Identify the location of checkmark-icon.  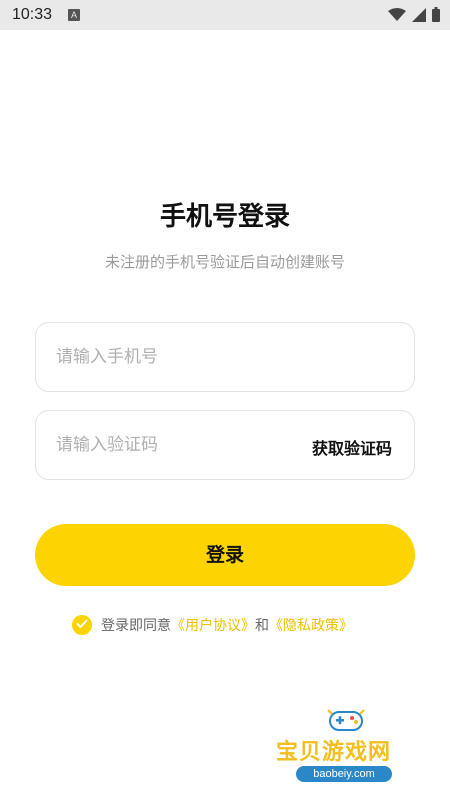
(82, 625).